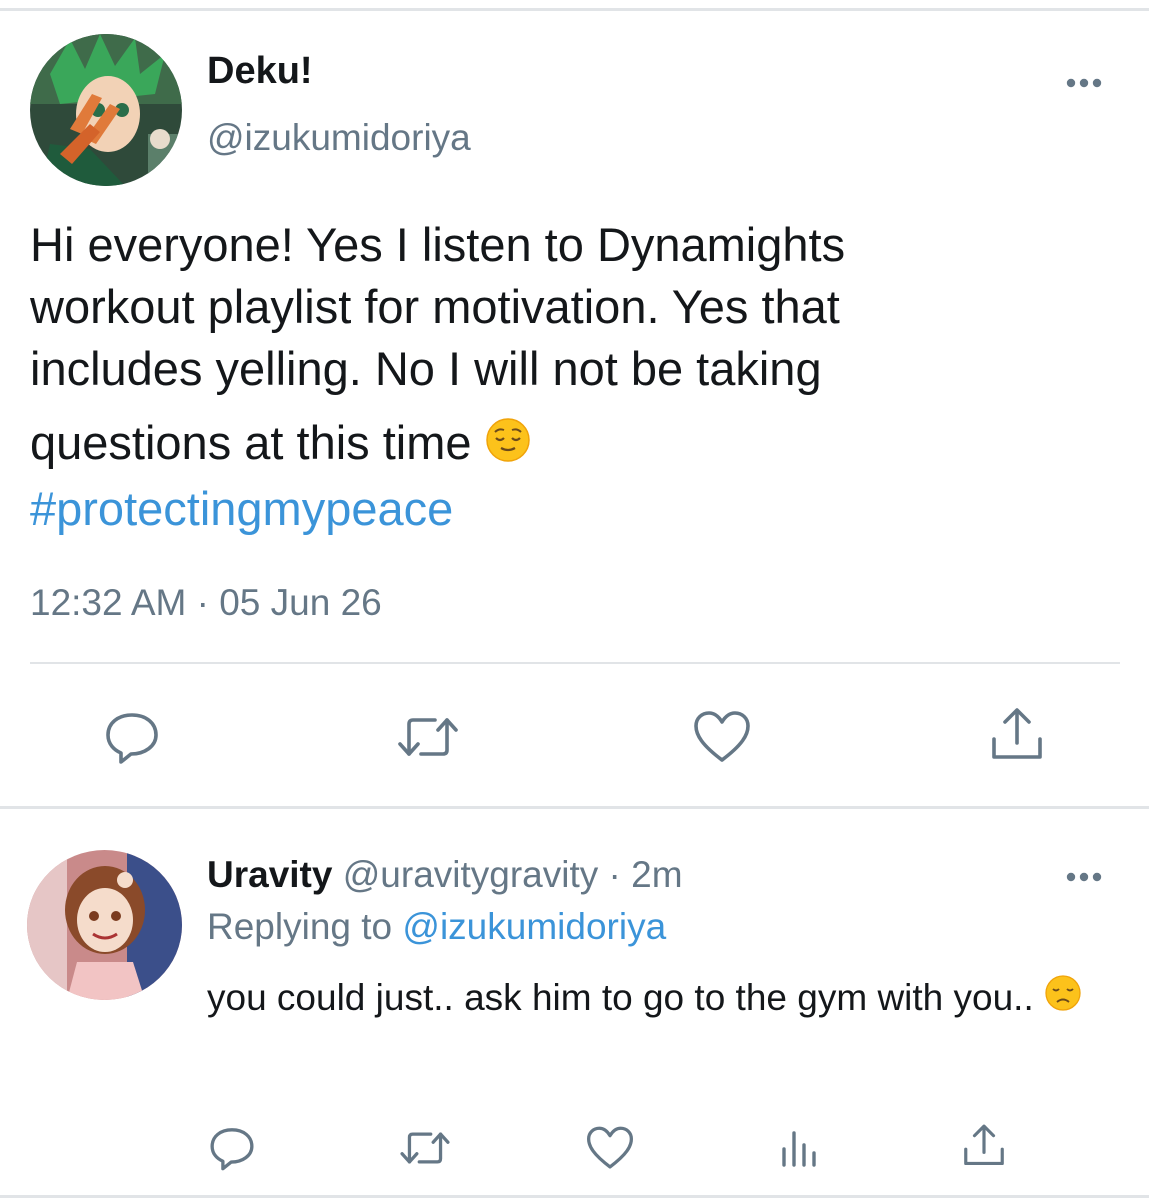 The height and width of the screenshot is (1200, 1149). Describe the element at coordinates (508, 447) in the screenshot. I see `relieved-face-emoji` at that location.